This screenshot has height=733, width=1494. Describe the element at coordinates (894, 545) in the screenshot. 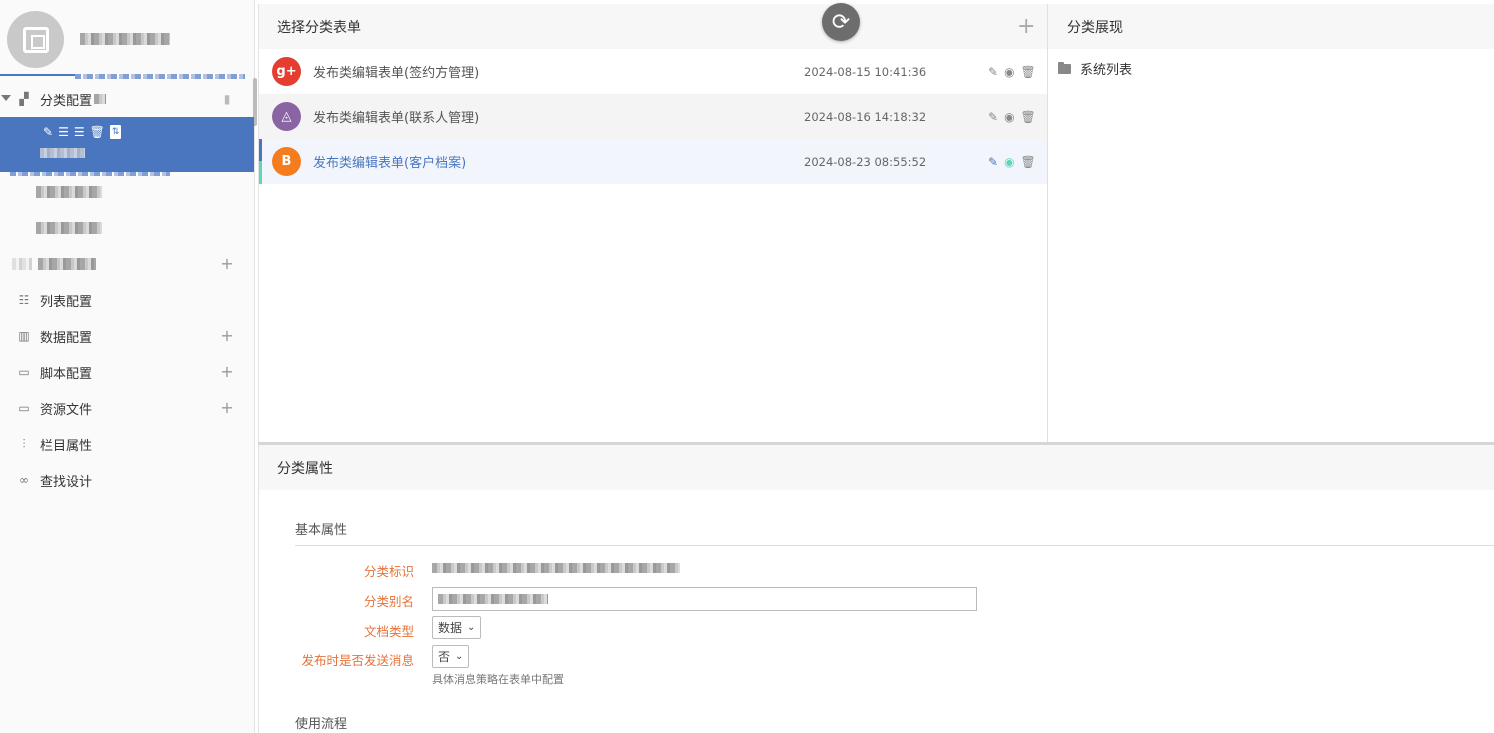

I see `divider` at that location.